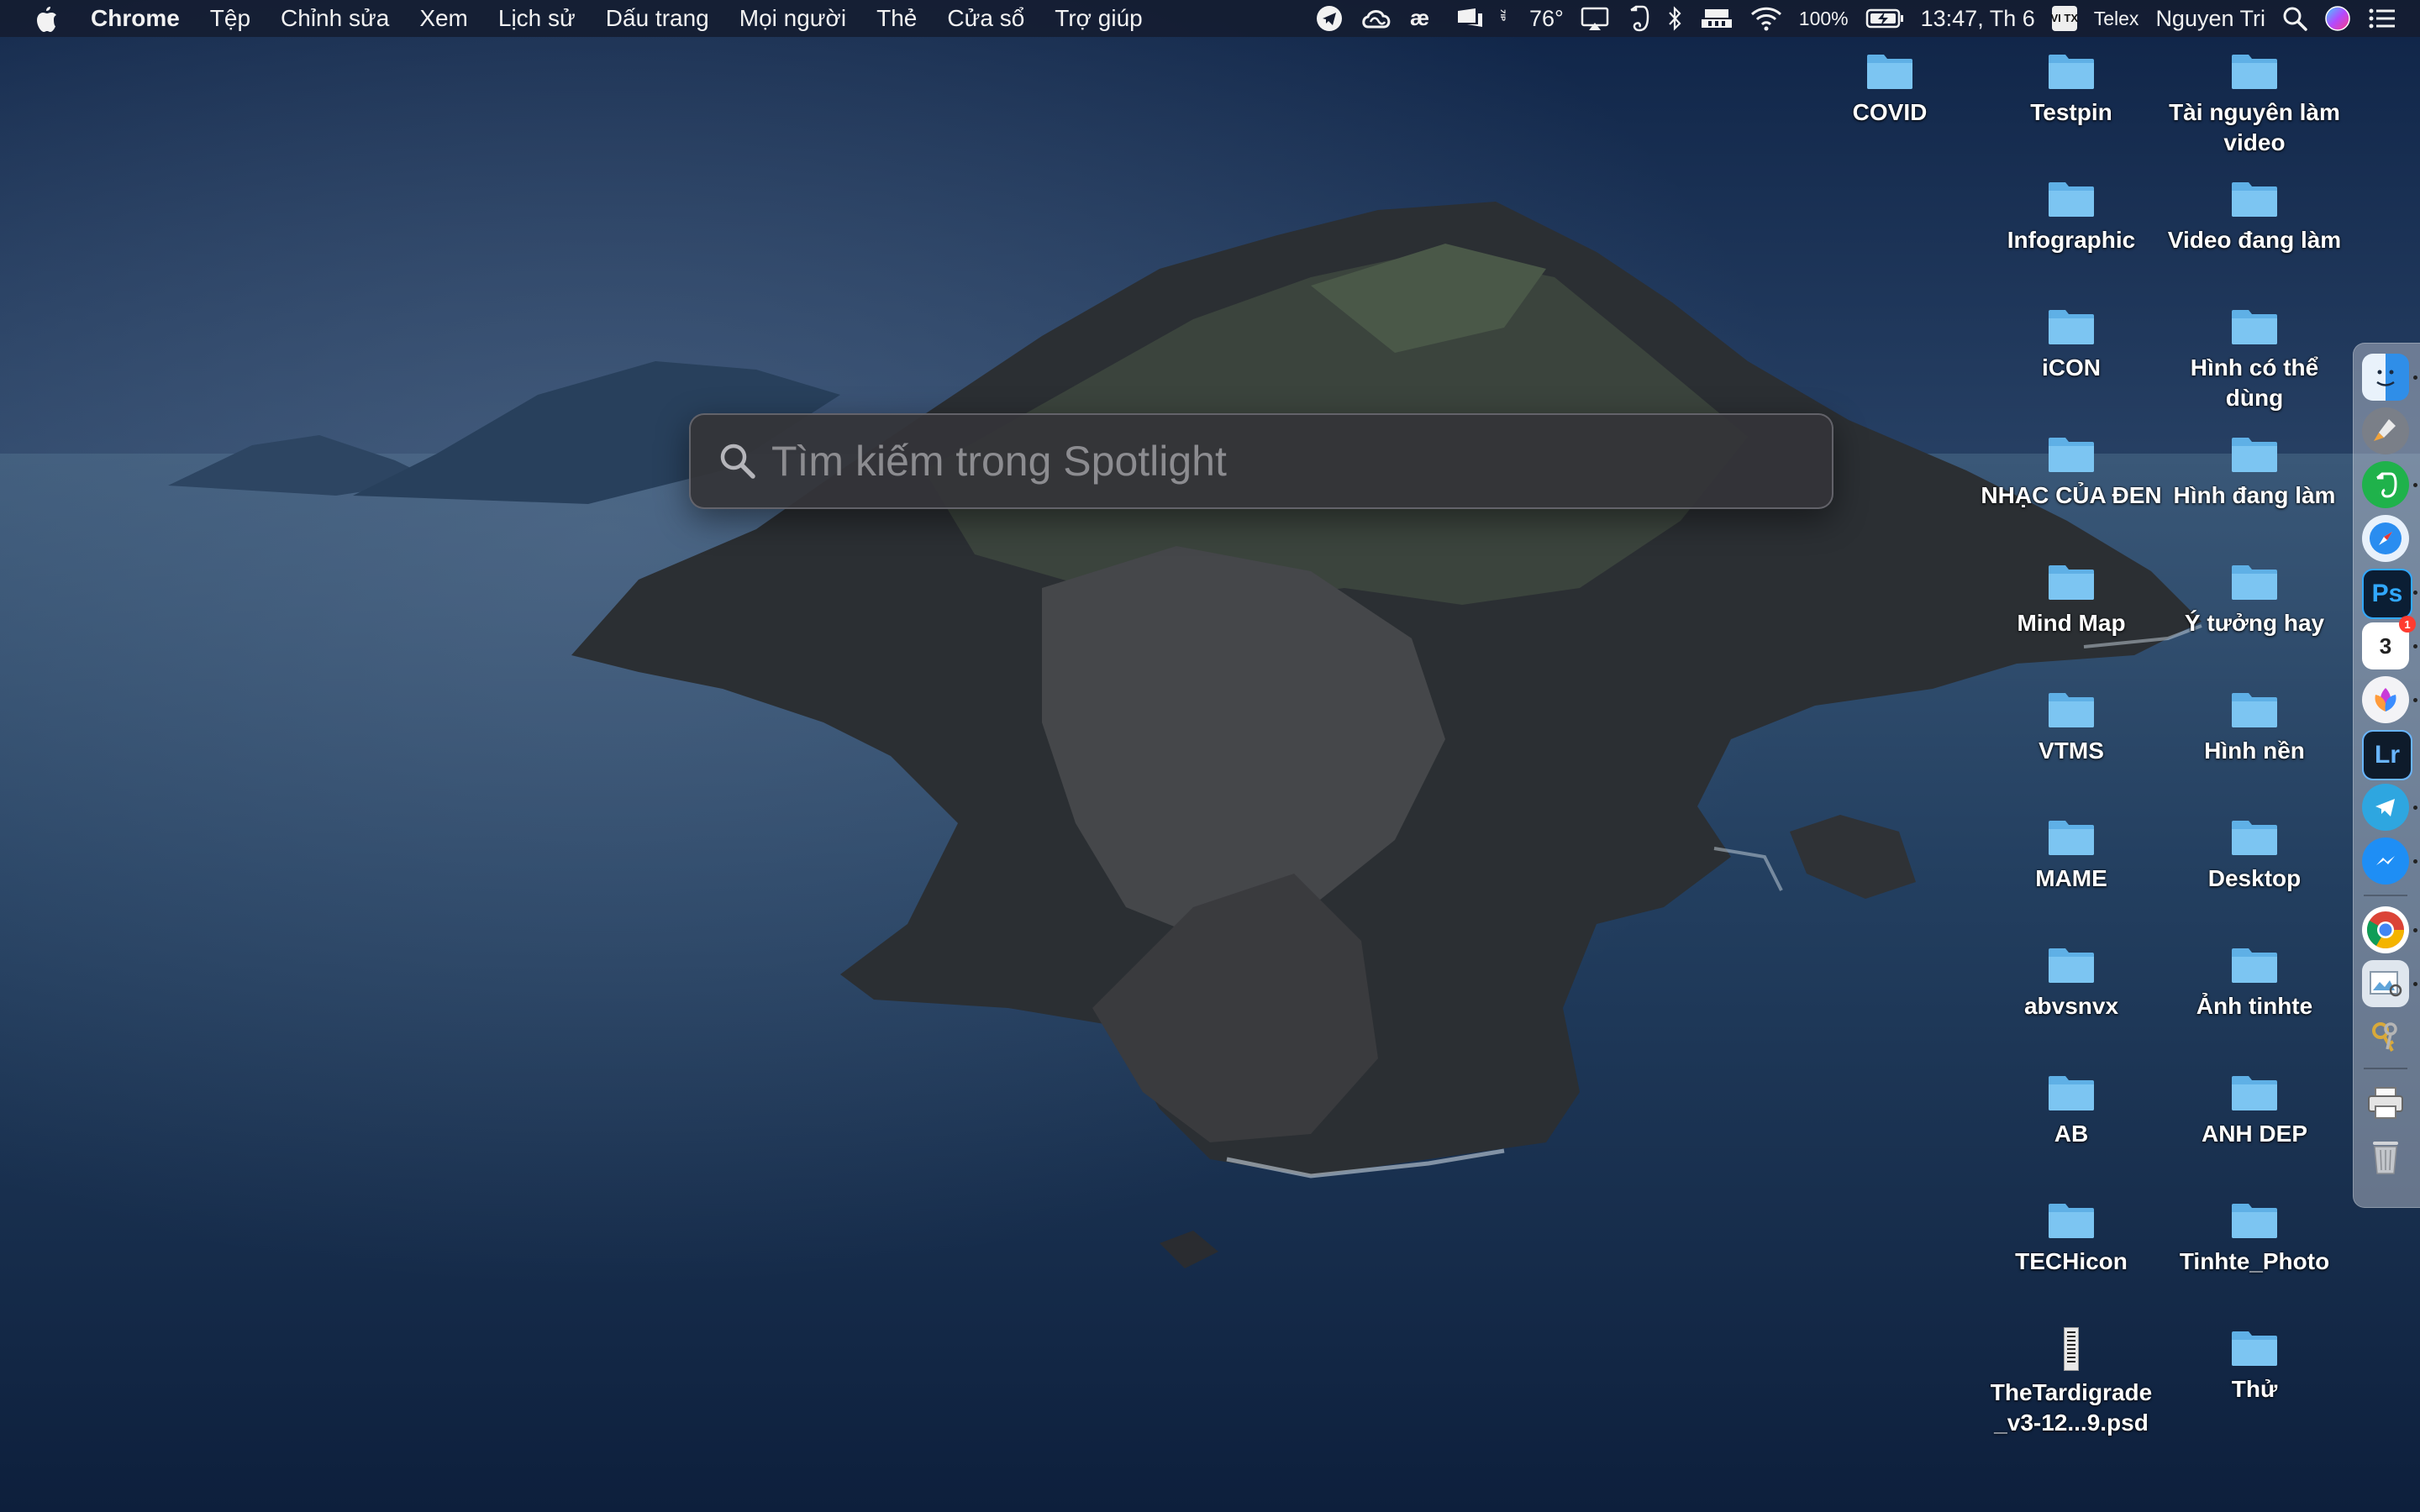  I want to click on desktop-folder: TECHicon, so click(2071, 1239).